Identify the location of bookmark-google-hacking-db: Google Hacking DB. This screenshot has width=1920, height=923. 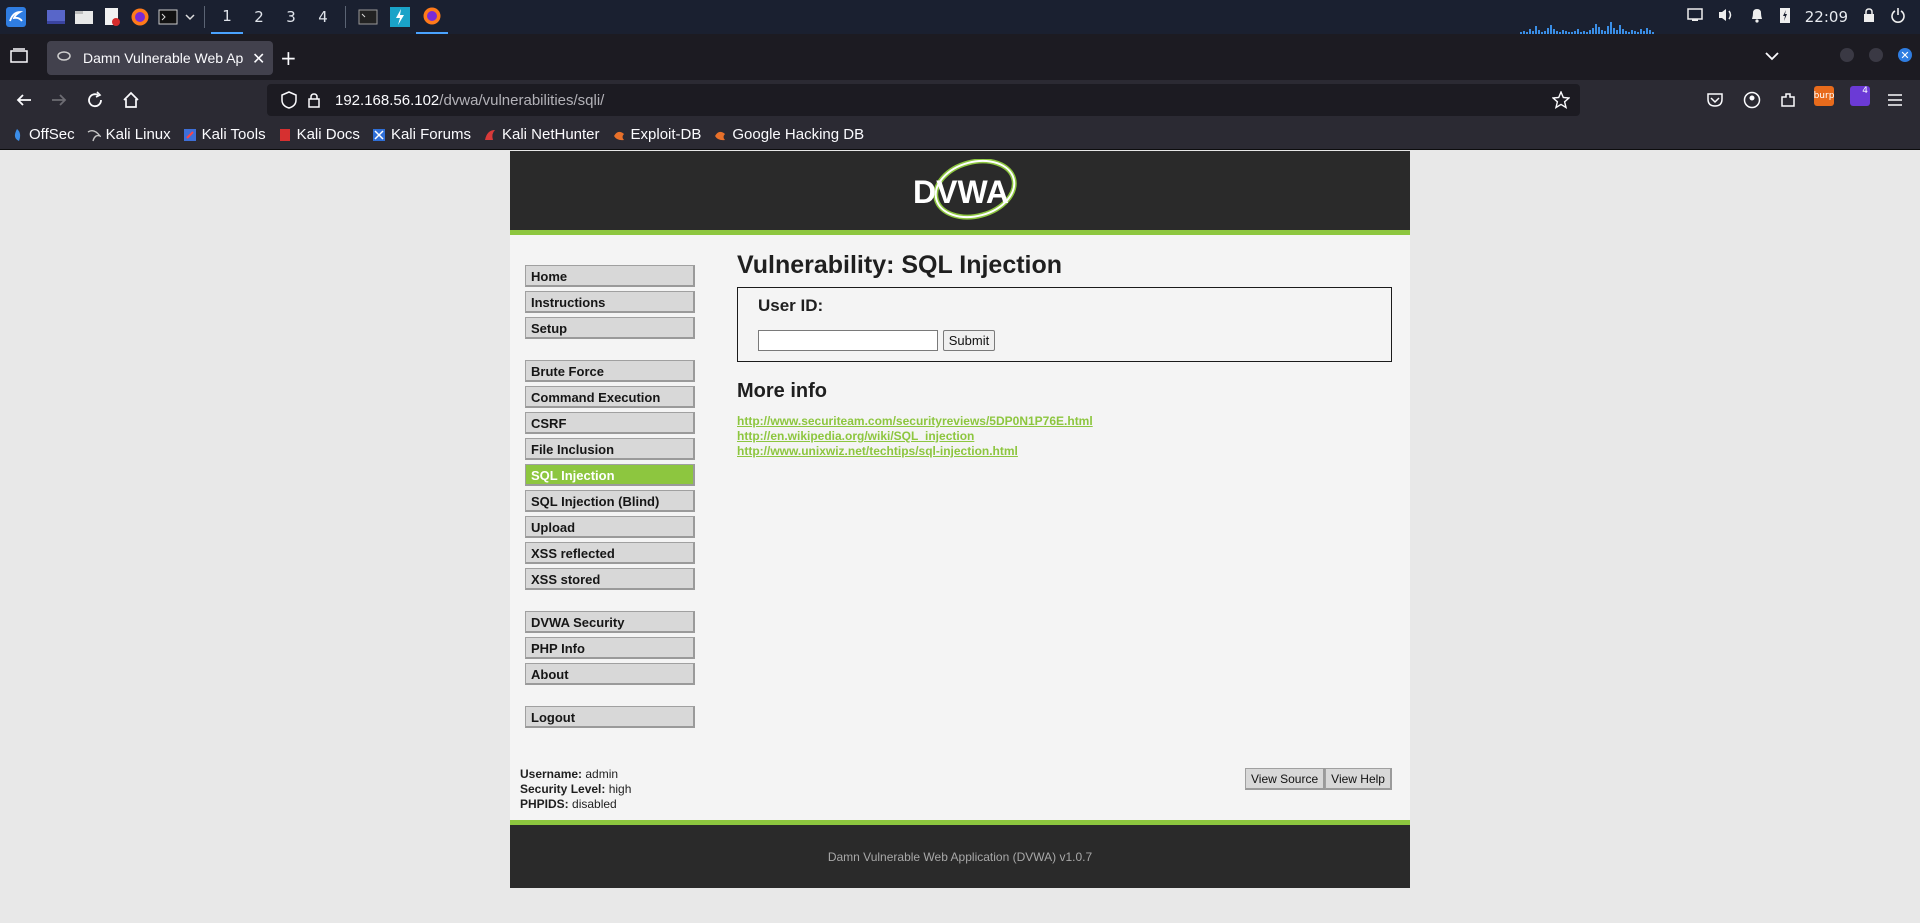
(788, 134).